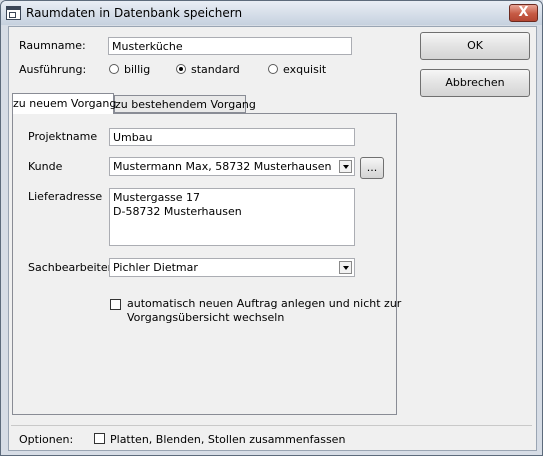 Image resolution: width=543 pixels, height=456 pixels. Describe the element at coordinates (157, 197) in the screenshot. I see `lieferadresse-line-1: Mustergasse 17` at that location.